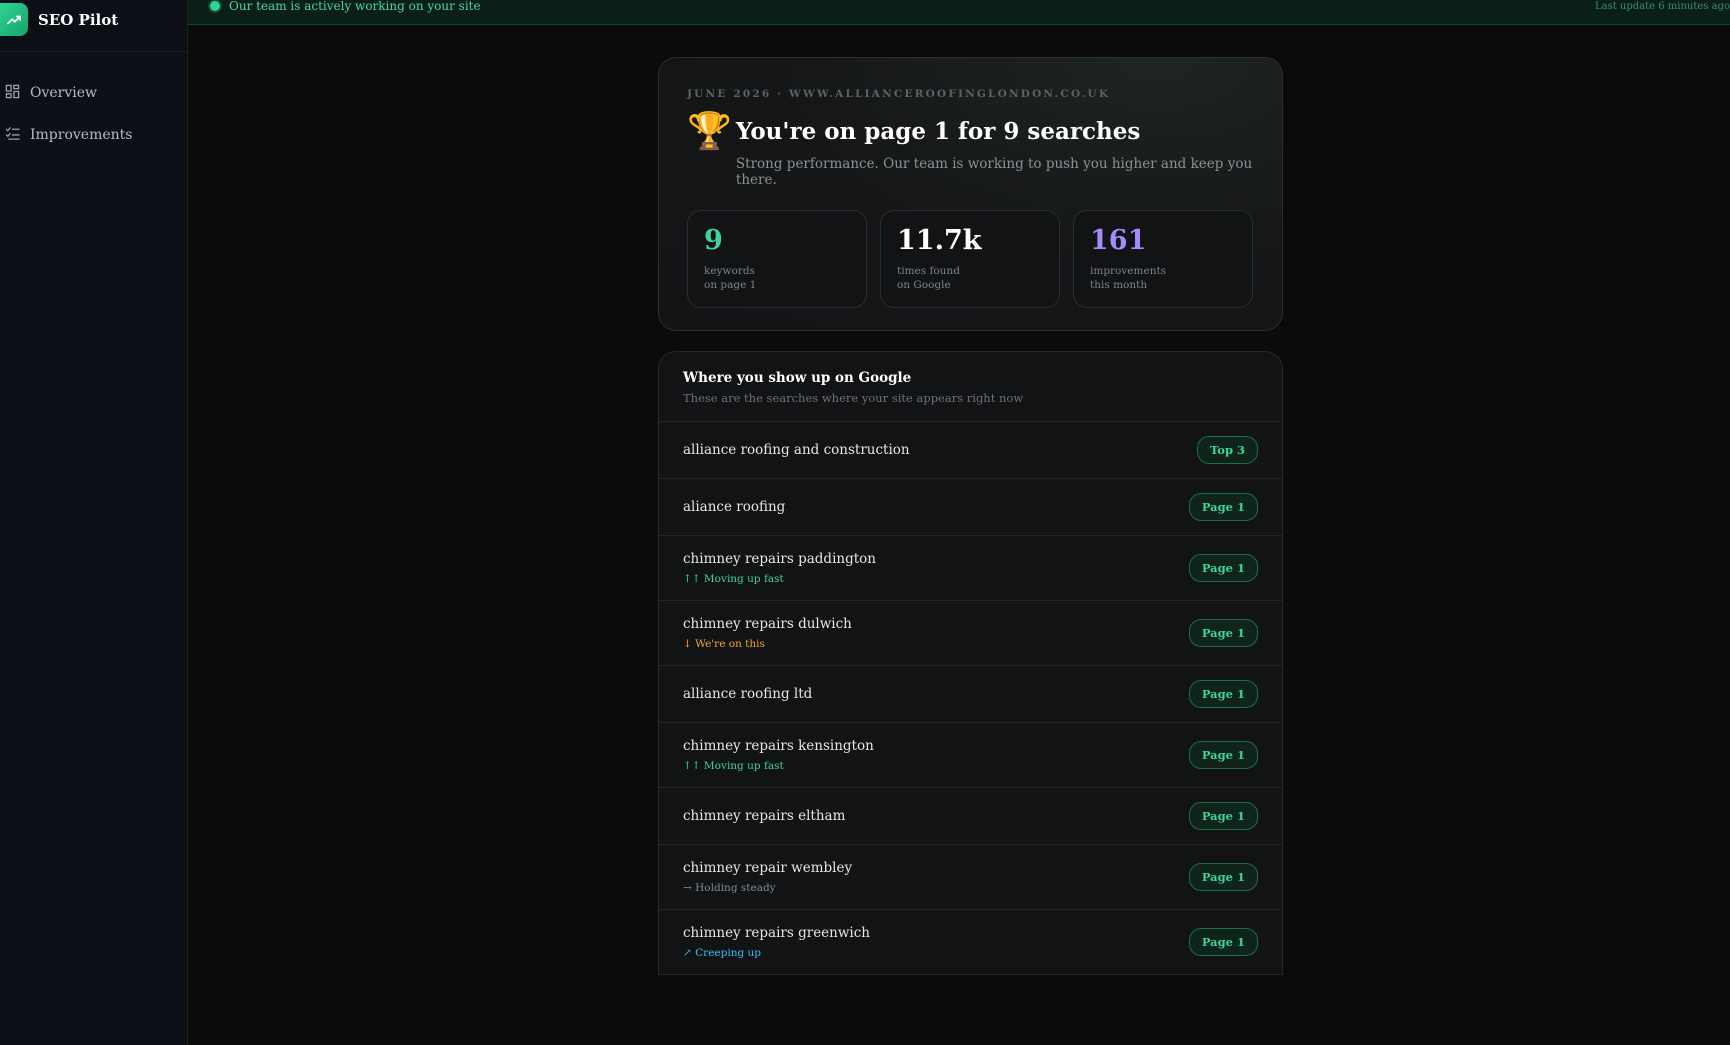  What do you see at coordinates (768, 868) in the screenshot?
I see `search-term: chimney repair wembley` at bounding box center [768, 868].